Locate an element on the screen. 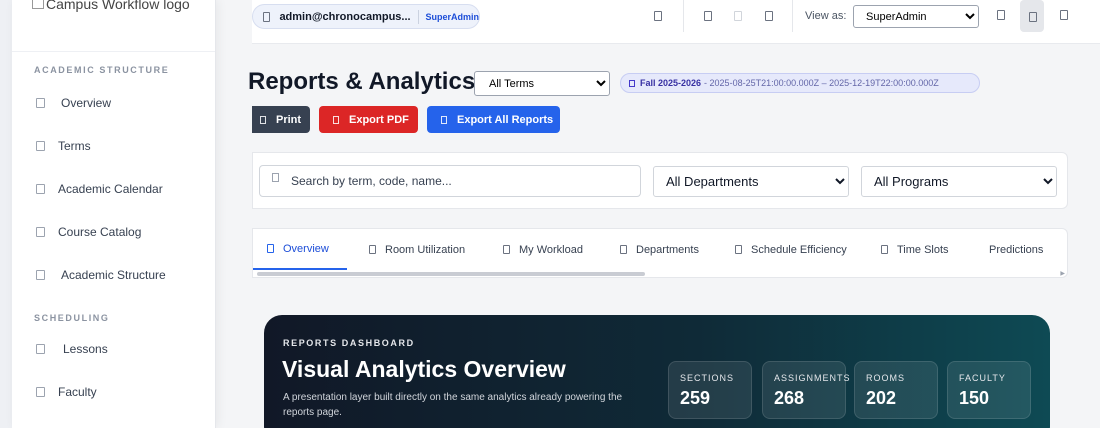 Image resolution: width=1100 pixels, height=428 pixels. section-title-academic-structure: ACADEMIC STRUCTURE is located at coordinates (102, 70).